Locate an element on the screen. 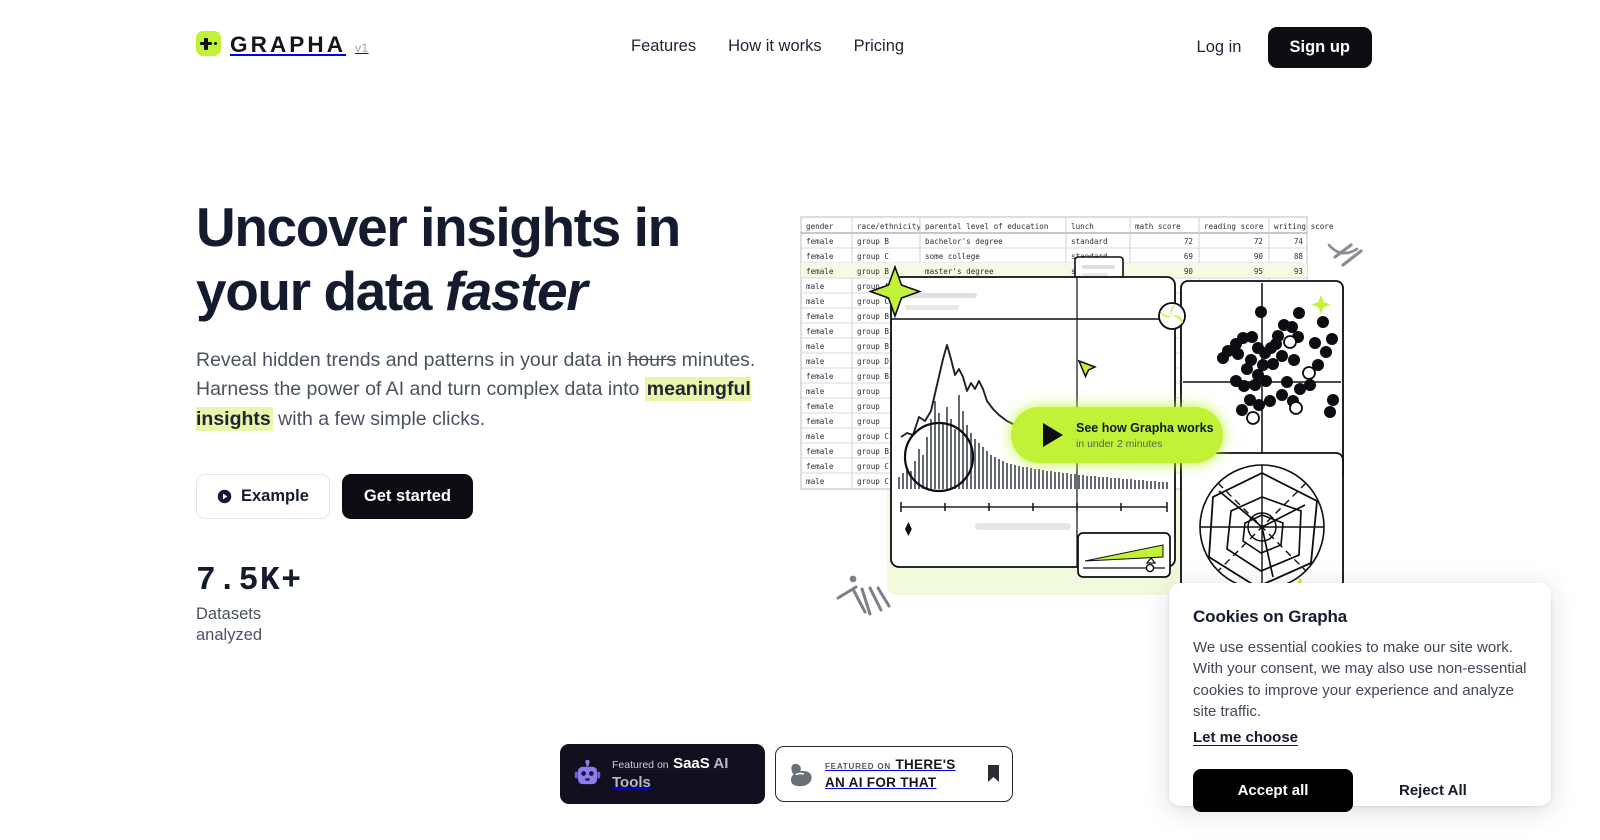 The image size is (1600, 840). speed-lines-decor-icon is located at coordinates (863, 595).